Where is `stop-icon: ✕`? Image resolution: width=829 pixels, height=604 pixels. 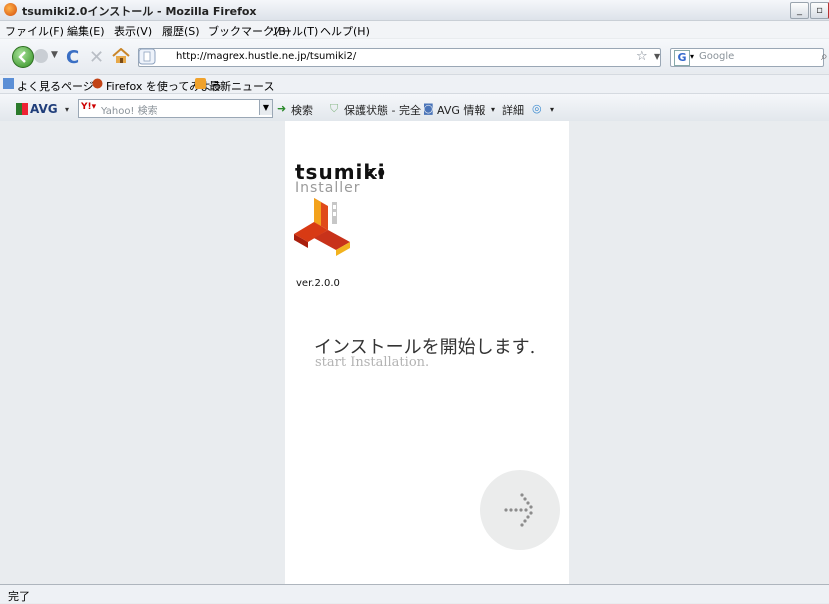 stop-icon: ✕ is located at coordinates (96, 57).